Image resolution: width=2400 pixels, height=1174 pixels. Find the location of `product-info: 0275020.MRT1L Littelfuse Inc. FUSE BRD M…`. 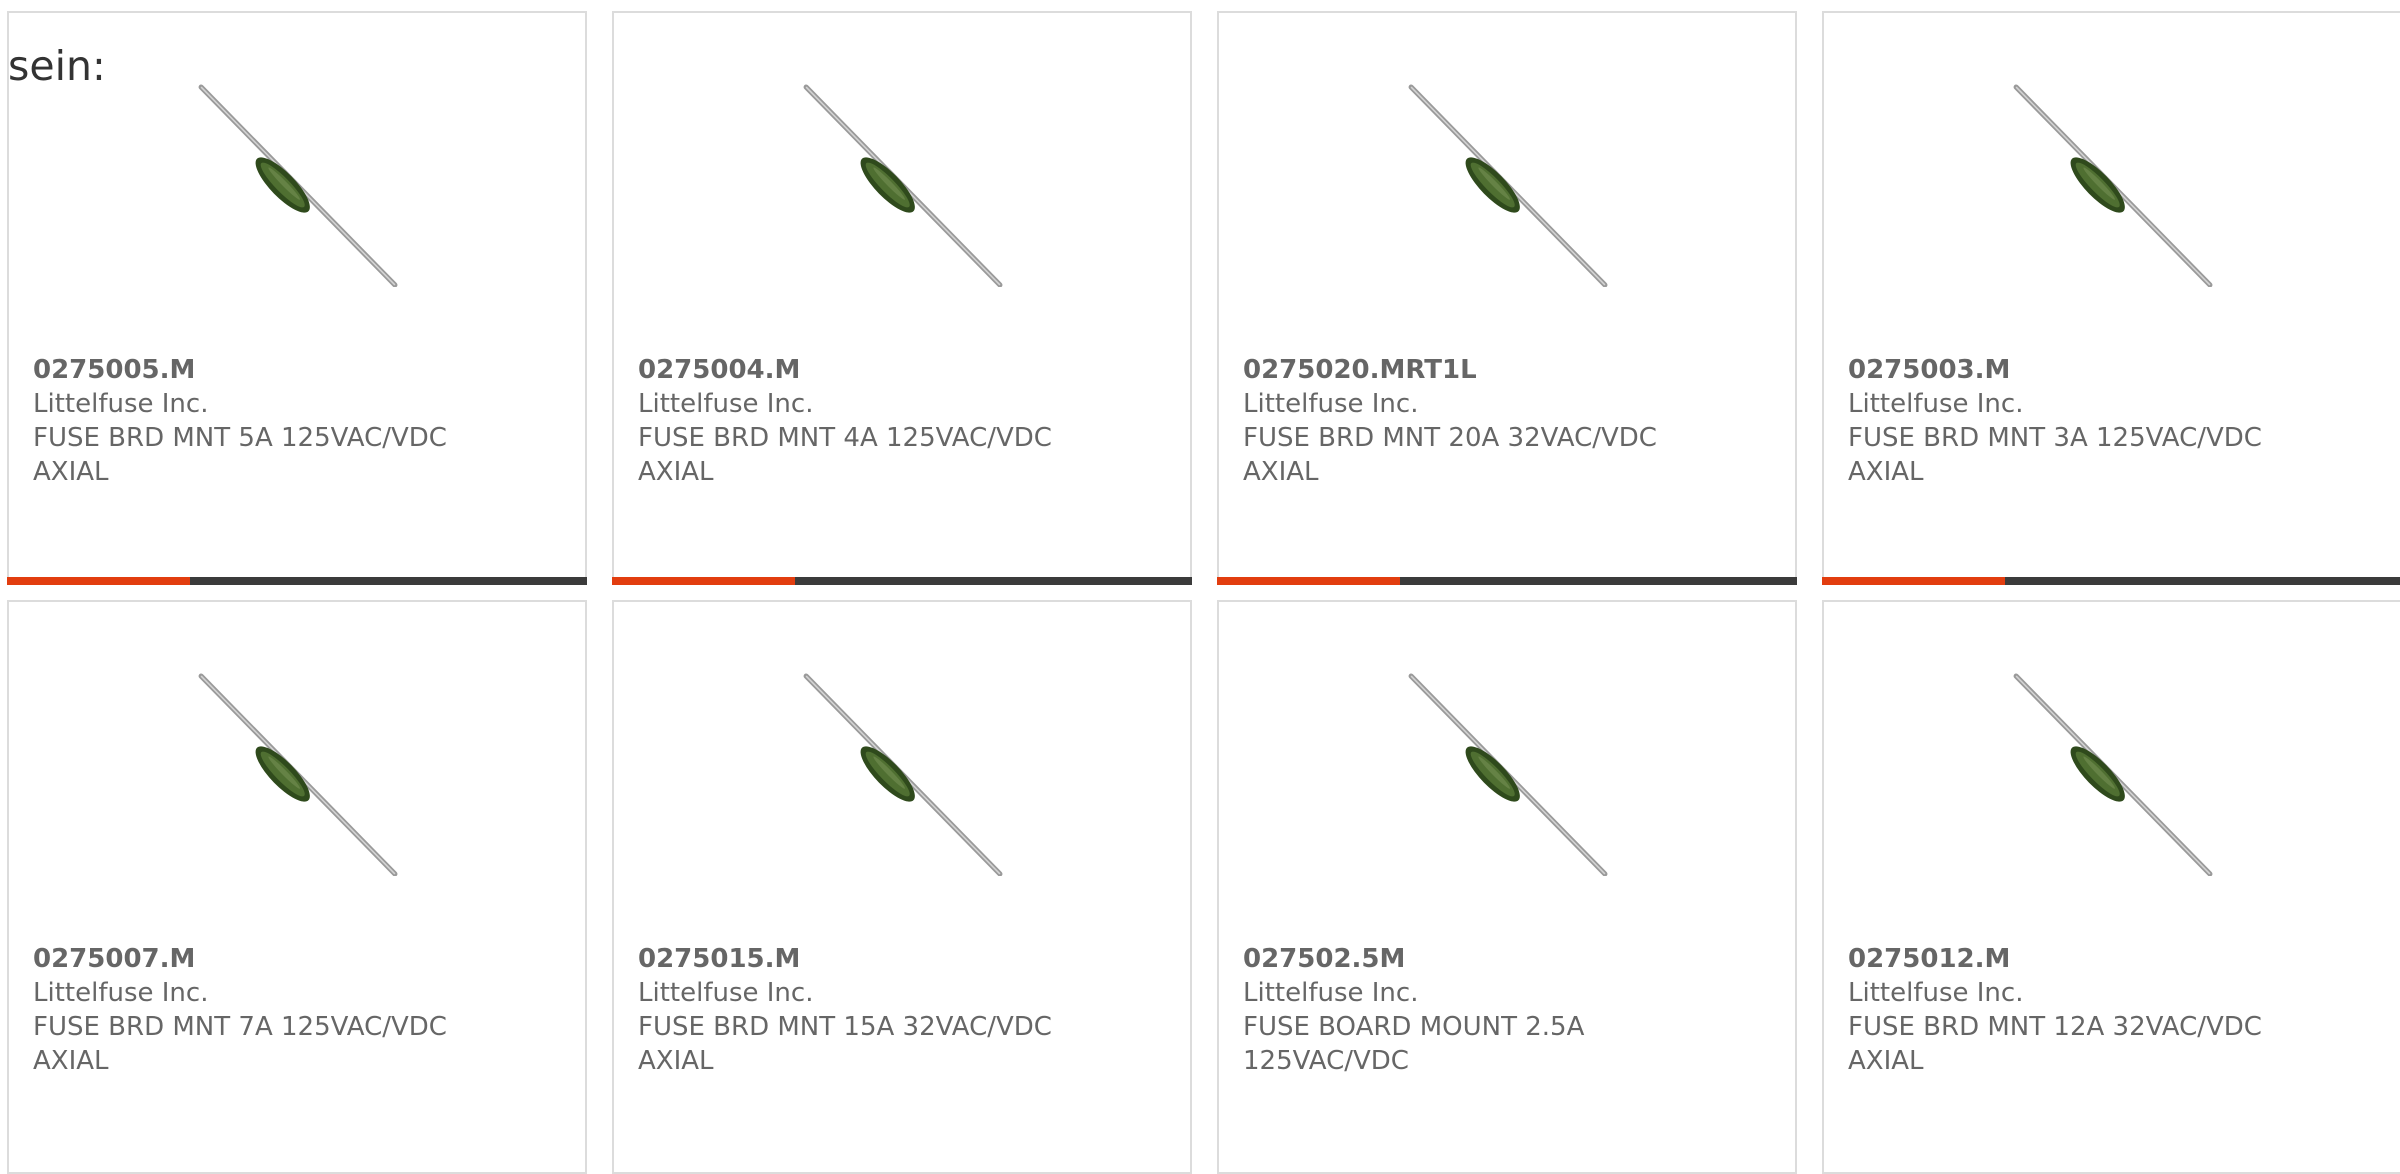

product-info: 0275020.MRT1L Littelfuse Inc. FUSE BRD M… is located at coordinates (1478, 421).